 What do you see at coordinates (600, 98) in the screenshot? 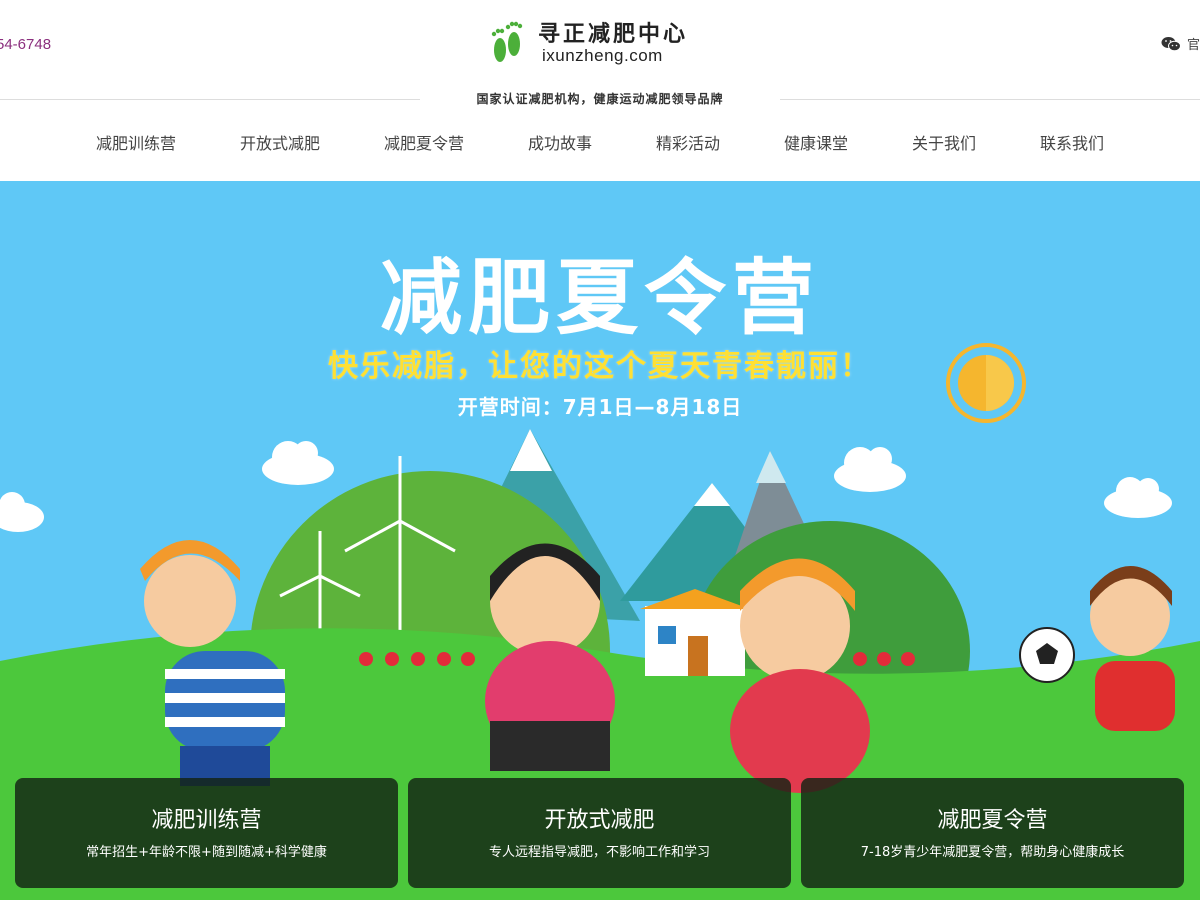
I see `slogan: 国家认证减肥机构，健康运动减肥领导品牌` at bounding box center [600, 98].